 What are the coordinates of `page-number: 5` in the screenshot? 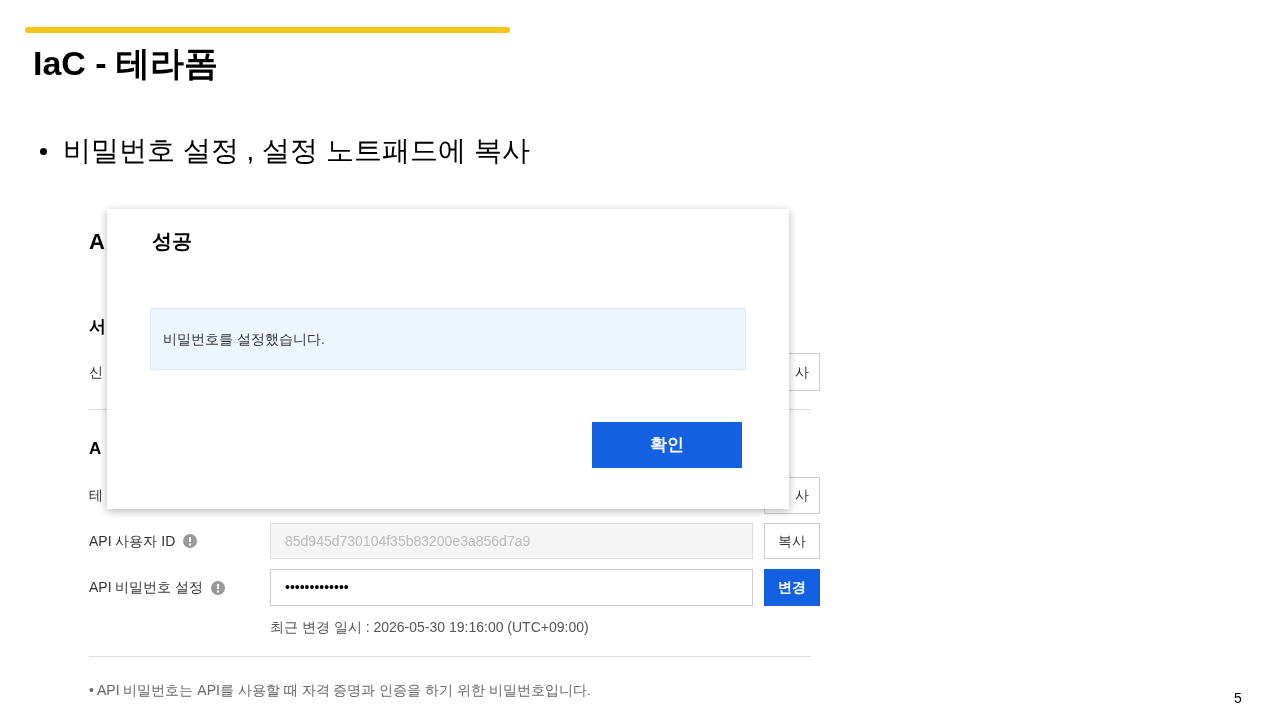 It's located at (1238, 698).